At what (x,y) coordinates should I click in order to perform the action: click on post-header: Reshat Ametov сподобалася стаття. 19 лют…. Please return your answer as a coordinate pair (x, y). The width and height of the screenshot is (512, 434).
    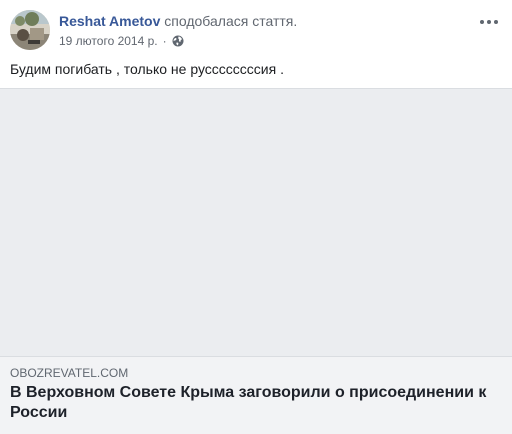
    Looking at the image, I should click on (256, 30).